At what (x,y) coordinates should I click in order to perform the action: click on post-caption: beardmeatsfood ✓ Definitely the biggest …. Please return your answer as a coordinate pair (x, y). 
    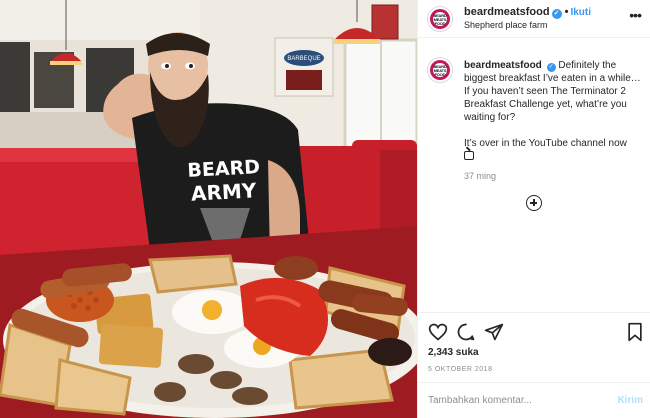
    Looking at the image, I should click on (554, 117).